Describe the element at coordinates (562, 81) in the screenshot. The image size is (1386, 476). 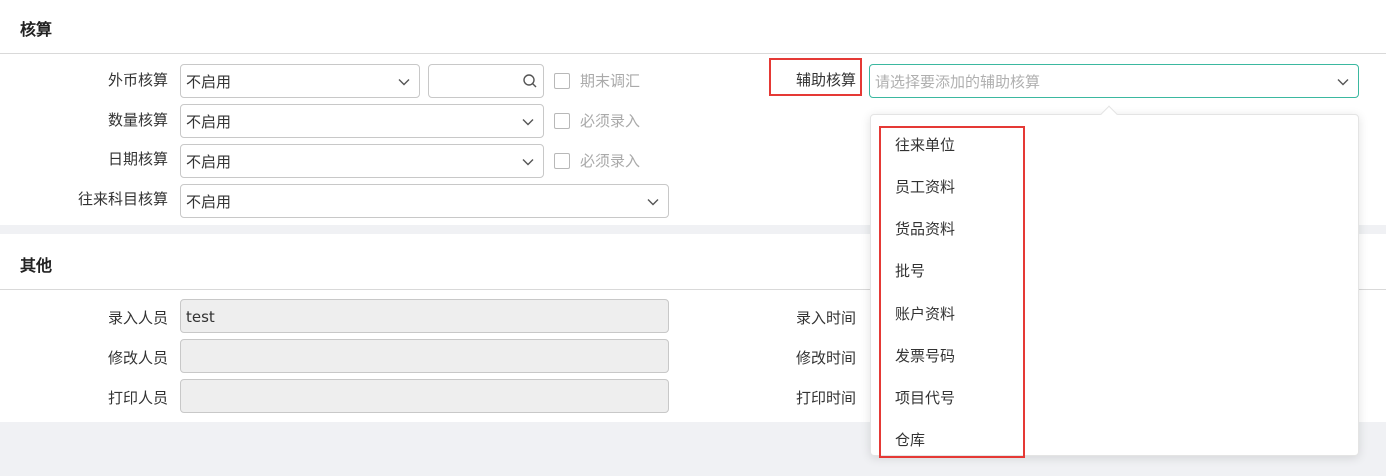
I see `period-end-adjust-checkbox` at that location.